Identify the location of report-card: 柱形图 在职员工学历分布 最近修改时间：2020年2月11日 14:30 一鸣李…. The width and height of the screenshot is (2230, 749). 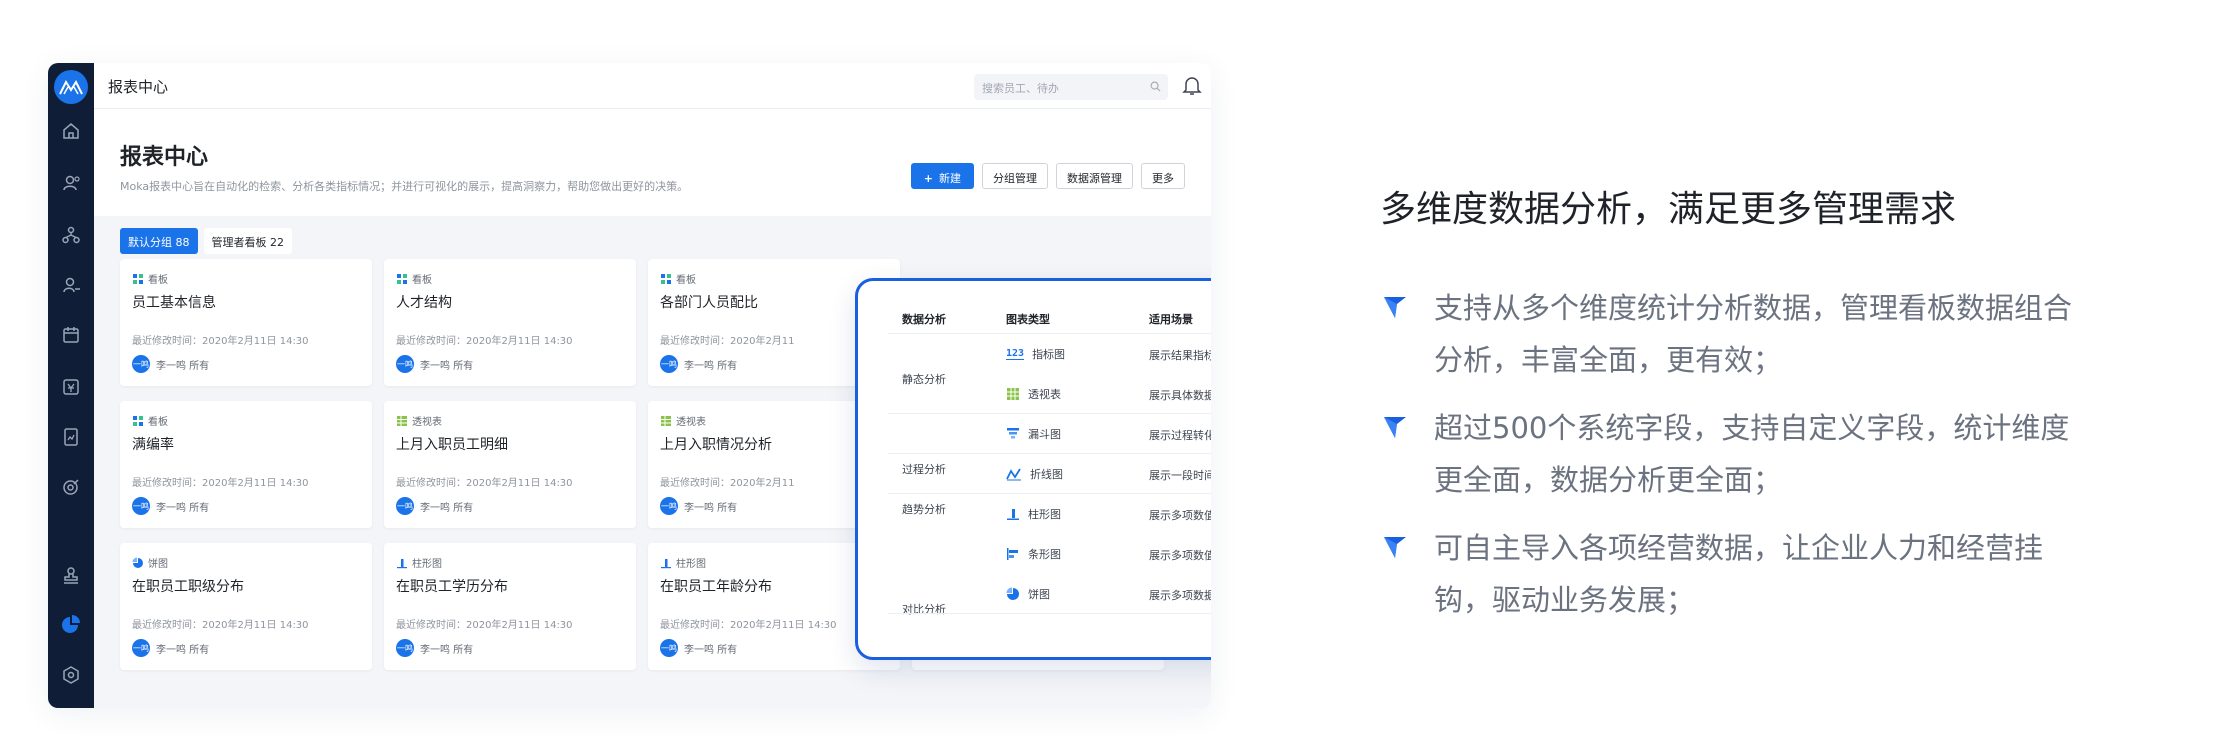
(510, 606).